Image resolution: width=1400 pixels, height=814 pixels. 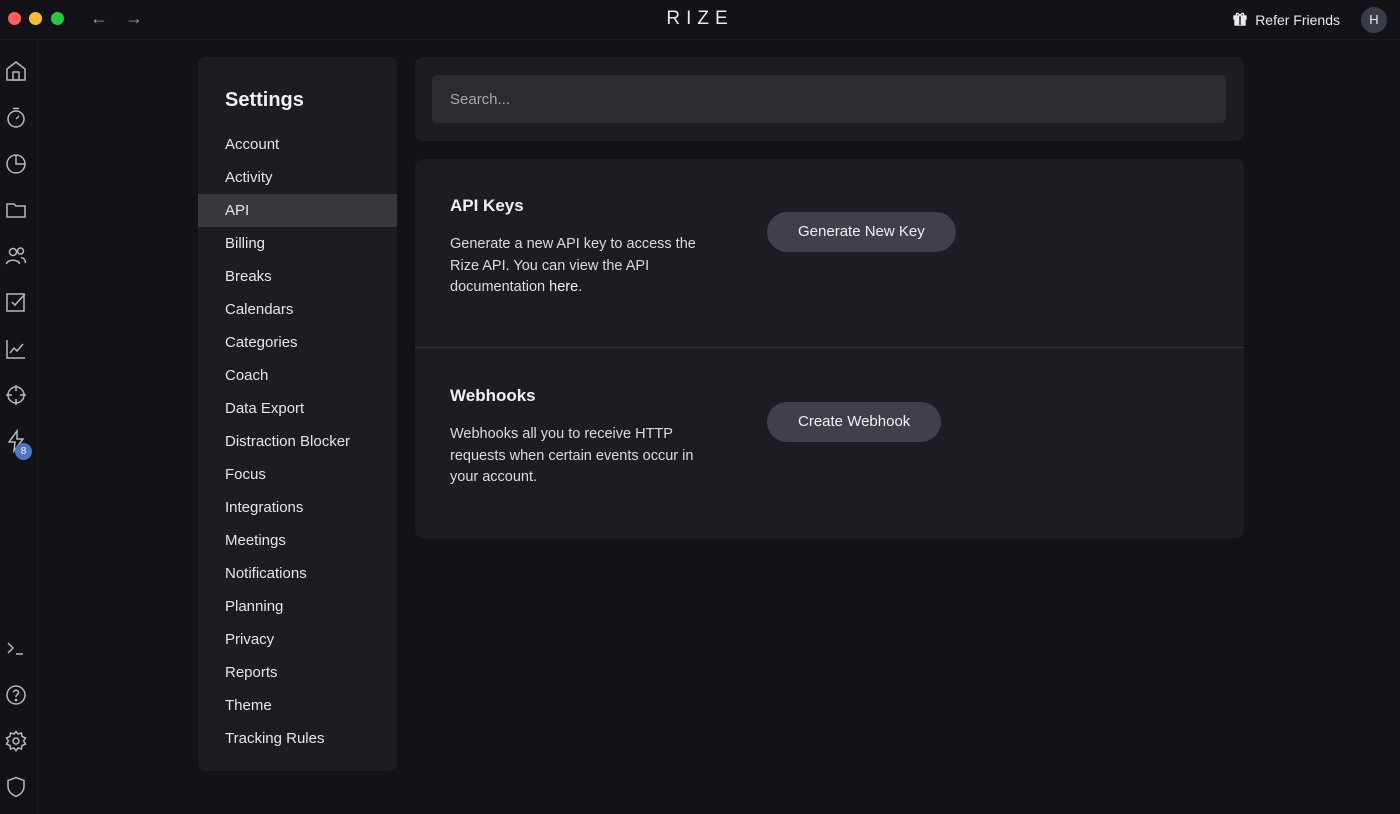 I want to click on folder-icon, so click(x=16, y=210).